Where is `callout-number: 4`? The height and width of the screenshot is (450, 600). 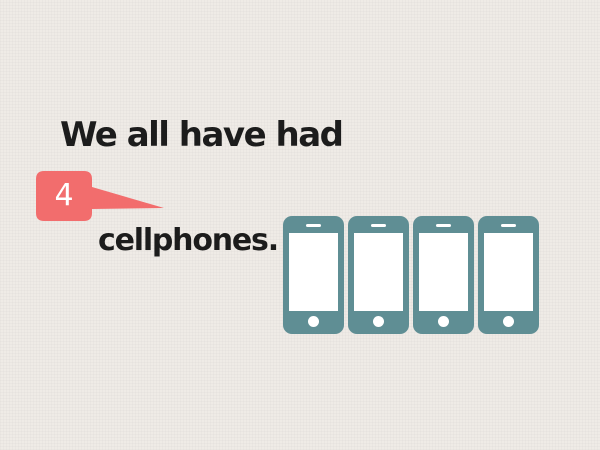 callout-number: 4 is located at coordinates (64, 195).